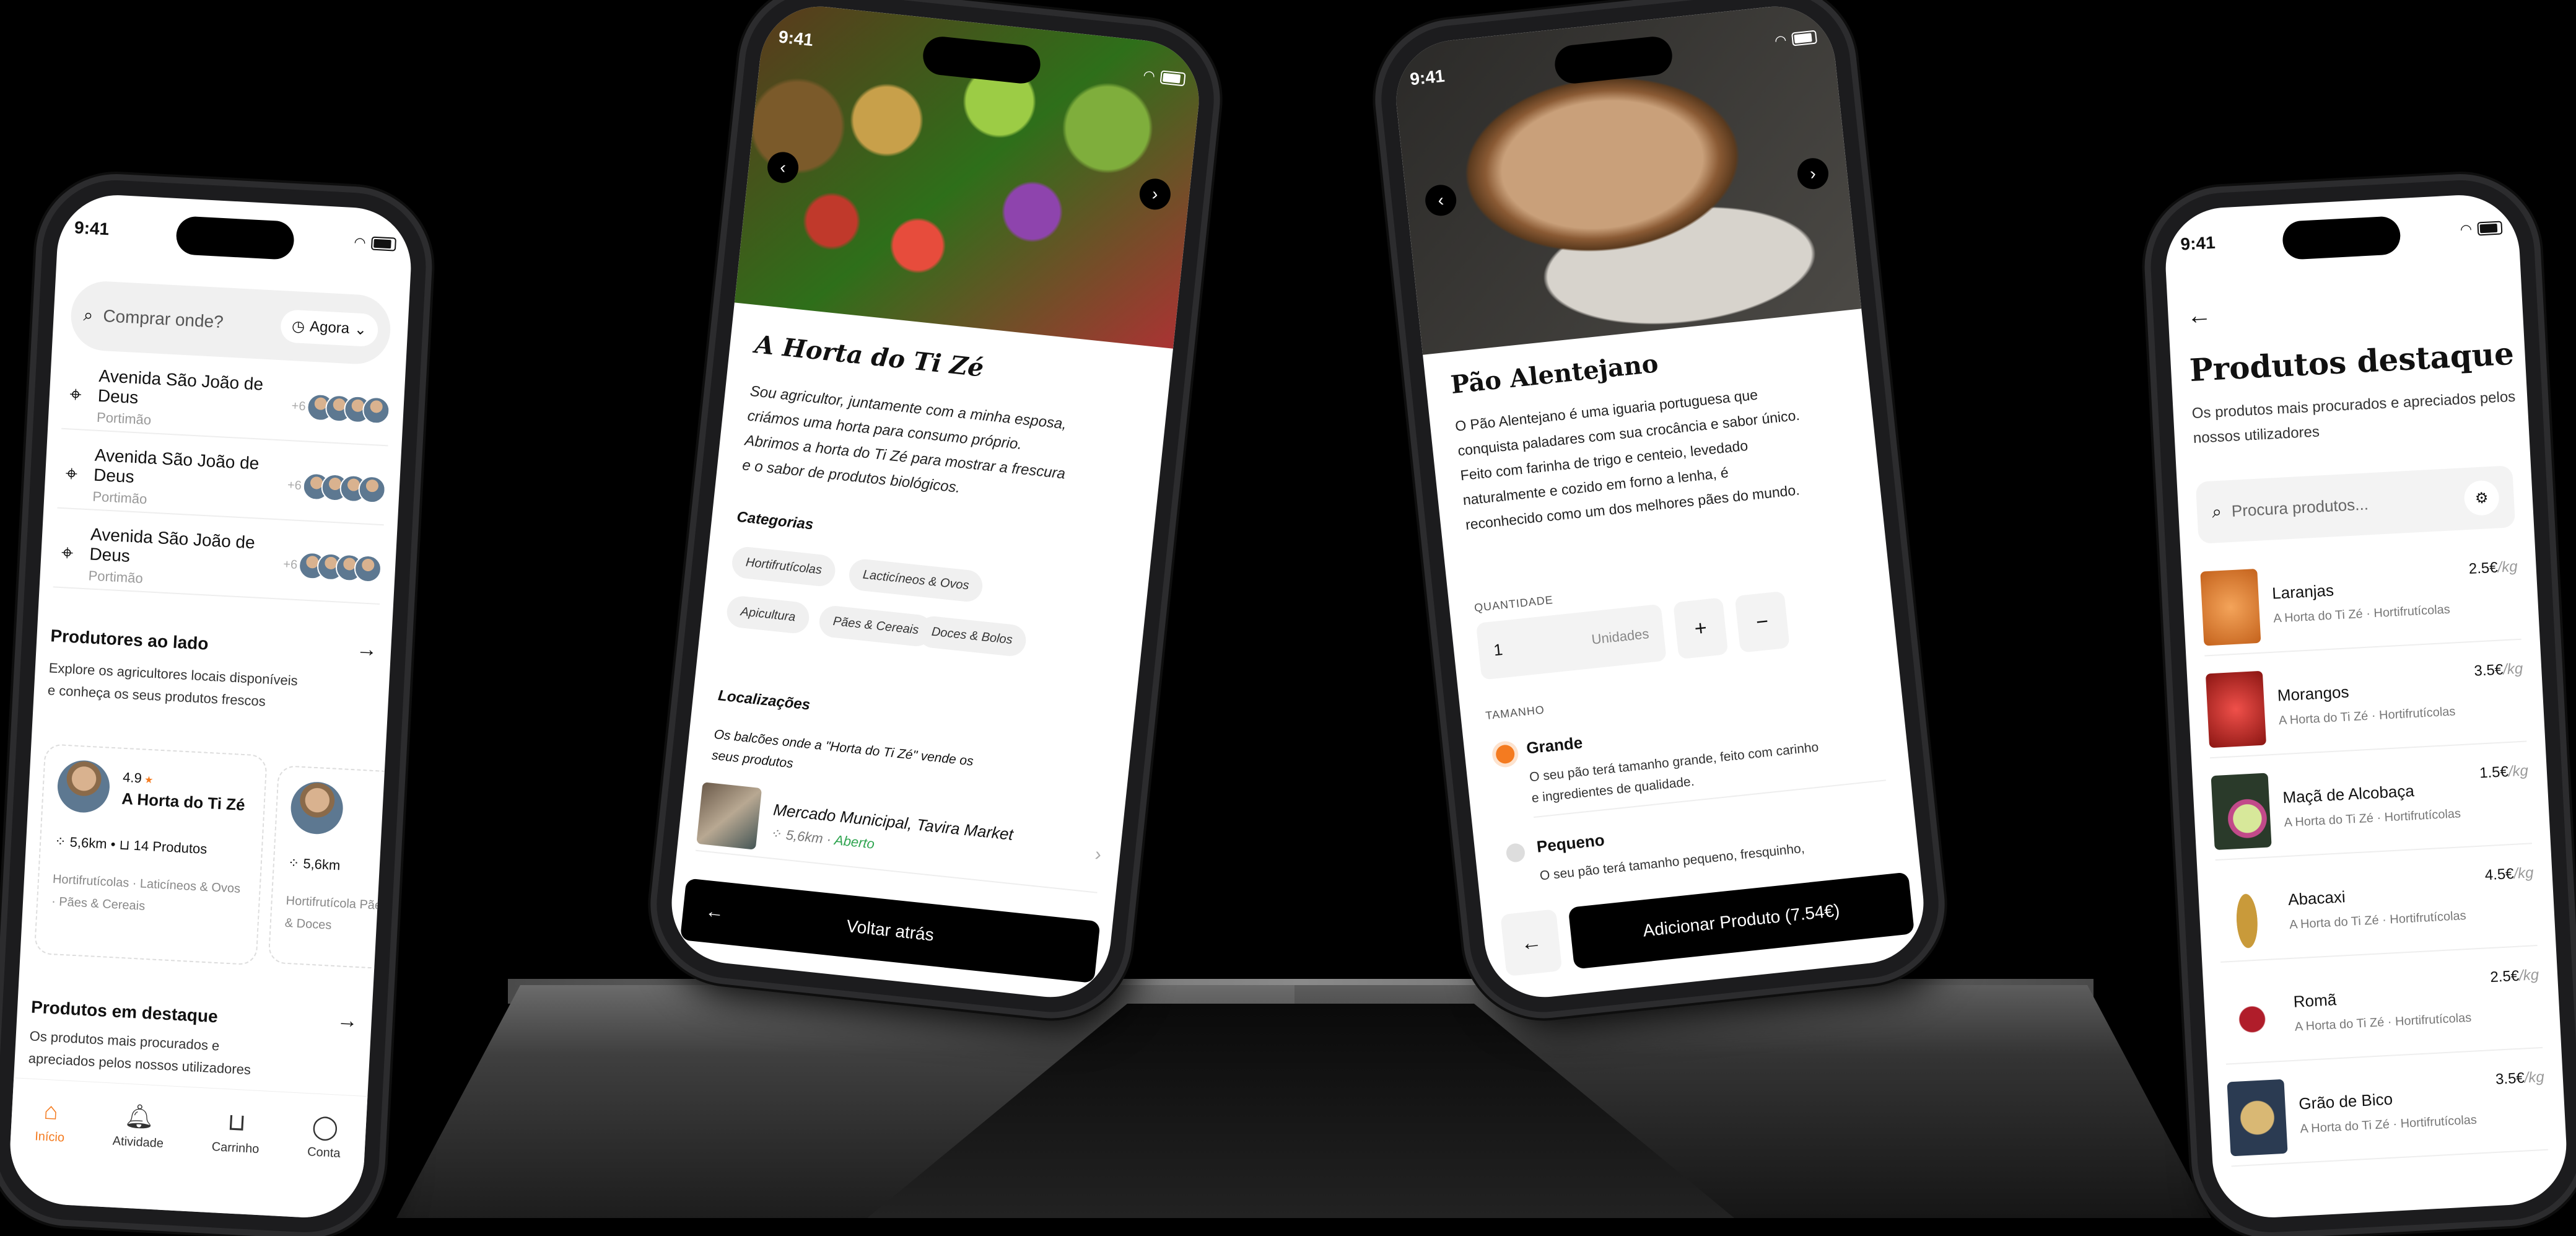 The height and width of the screenshot is (1236, 2576). I want to click on rating: 4.9, so click(132, 778).